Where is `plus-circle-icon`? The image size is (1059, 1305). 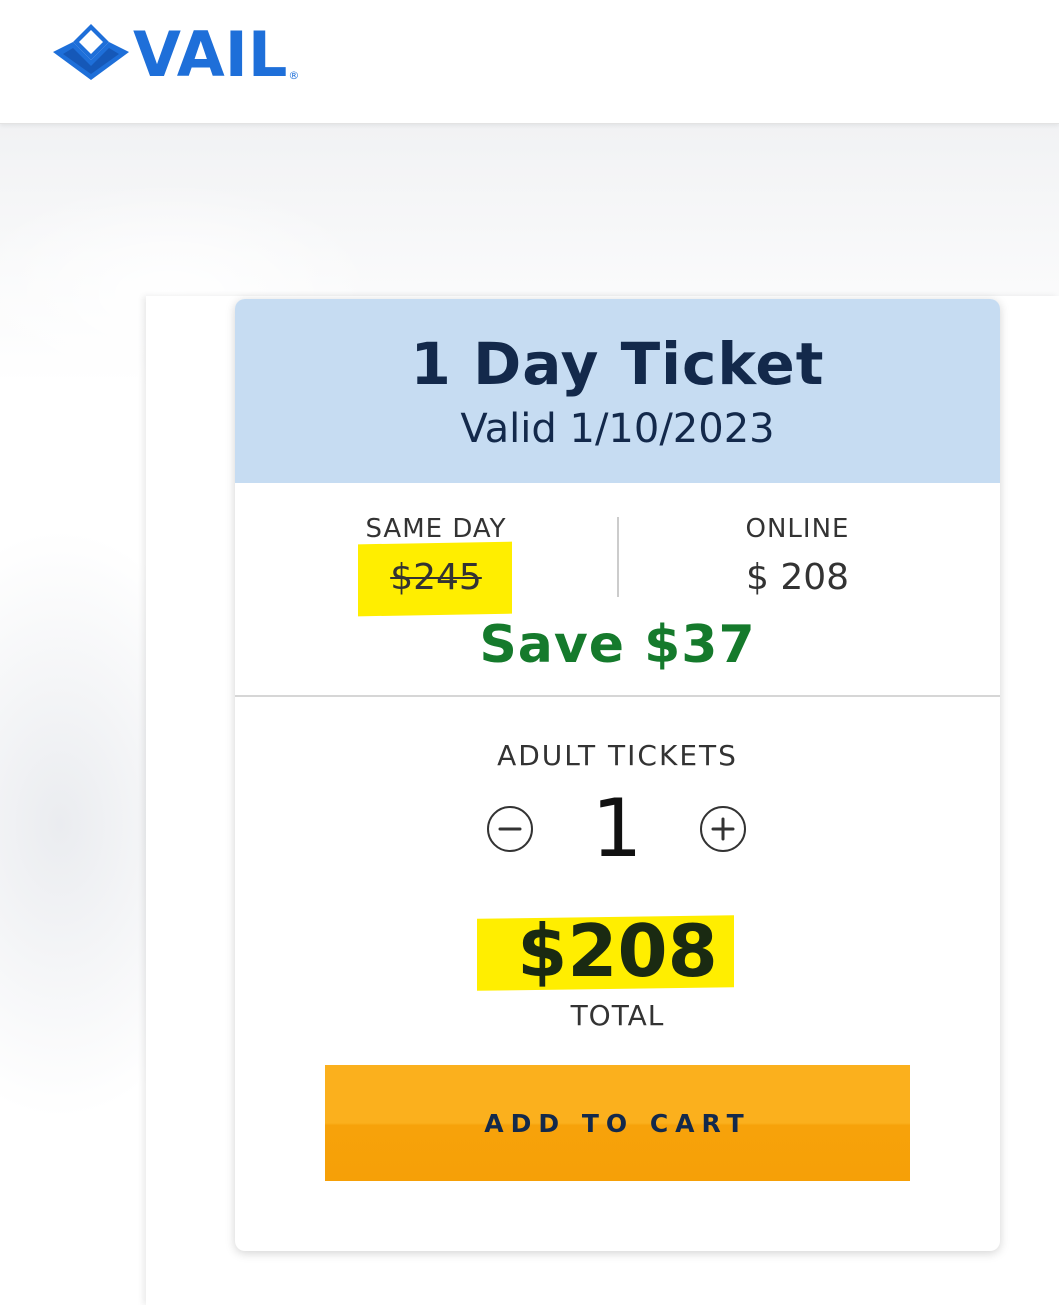
plus-circle-icon is located at coordinates (723, 829).